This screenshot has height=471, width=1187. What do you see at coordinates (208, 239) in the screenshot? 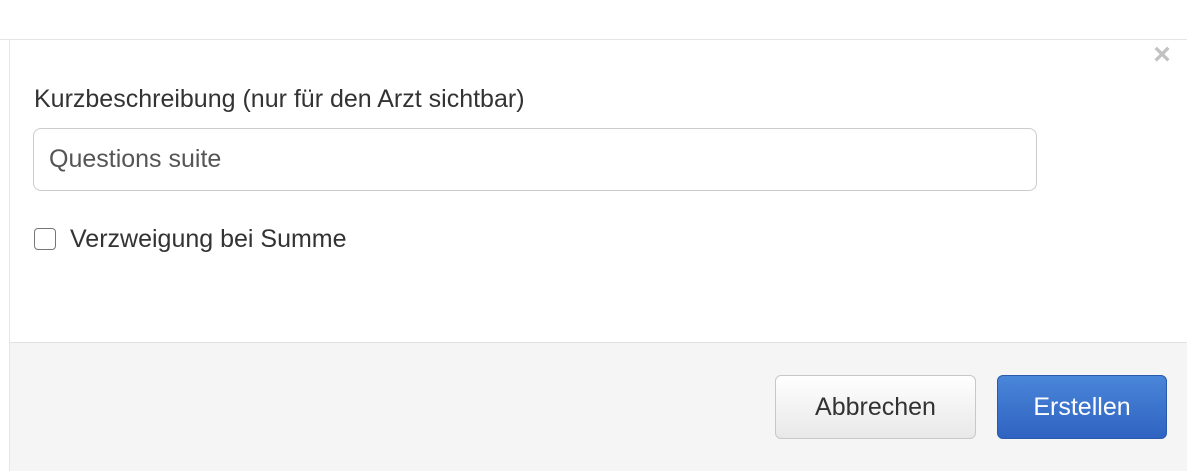
I see `checkbox-label: Verzweigung bei Summe` at bounding box center [208, 239].